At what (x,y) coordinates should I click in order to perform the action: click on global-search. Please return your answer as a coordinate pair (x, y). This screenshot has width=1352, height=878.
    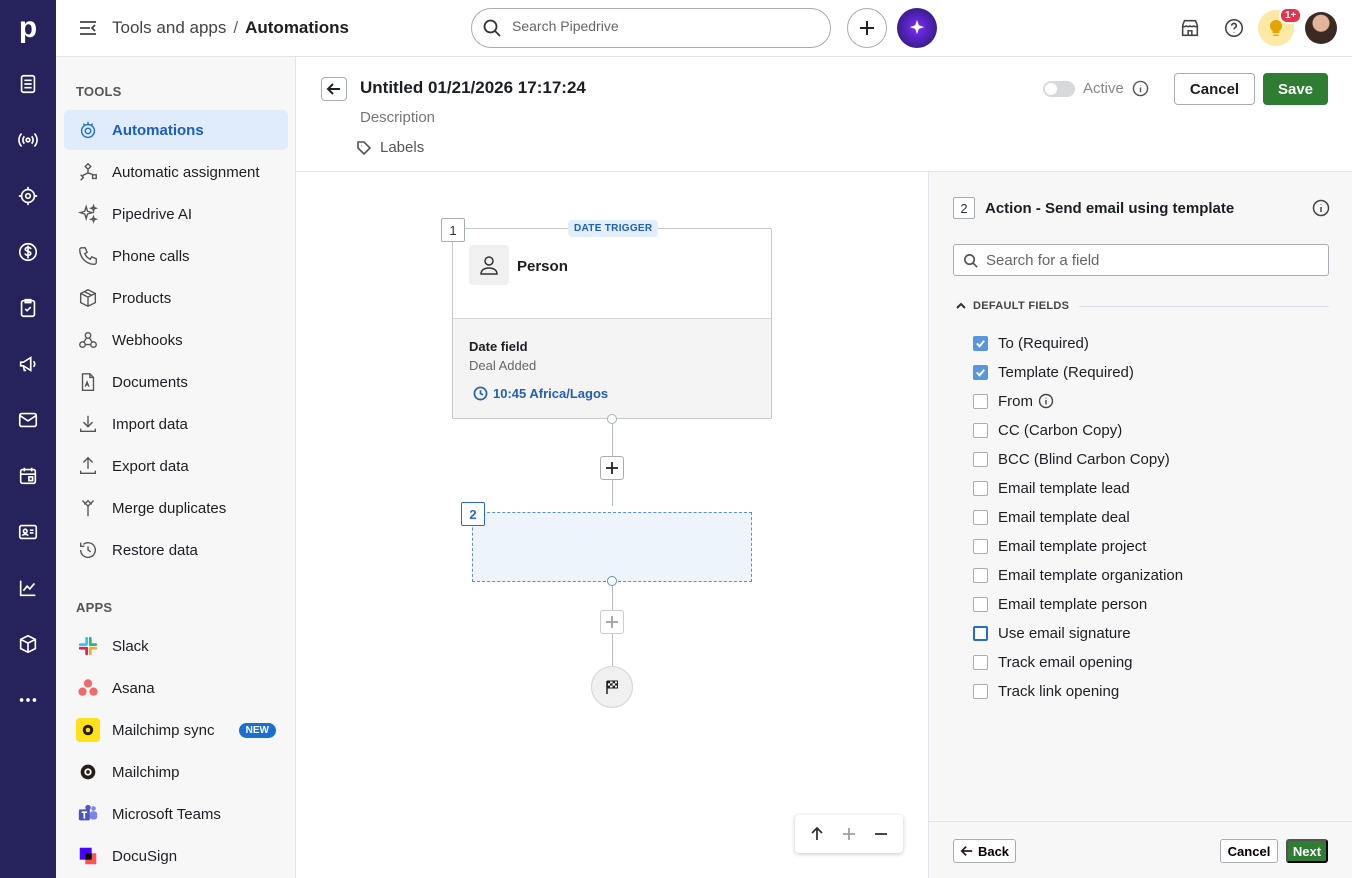
    Looking at the image, I should click on (651, 28).